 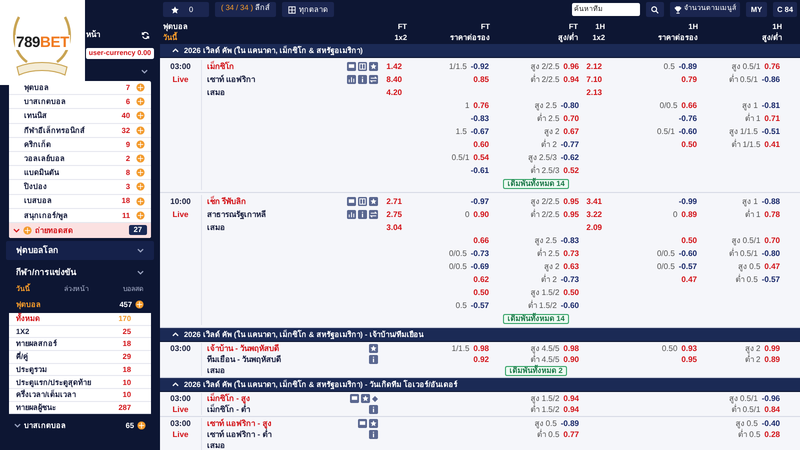 What do you see at coordinates (771, 201) in the screenshot?
I see `odds-value: -0.88` at bounding box center [771, 201].